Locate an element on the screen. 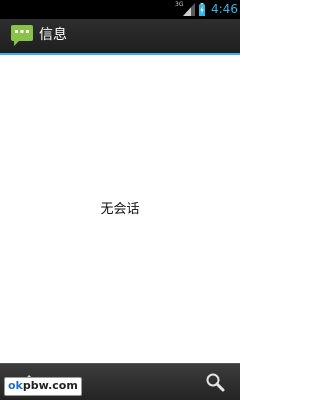 Image resolution: width=320 pixels, height=400 pixels. action-bar: 信息 is located at coordinates (120, 36).